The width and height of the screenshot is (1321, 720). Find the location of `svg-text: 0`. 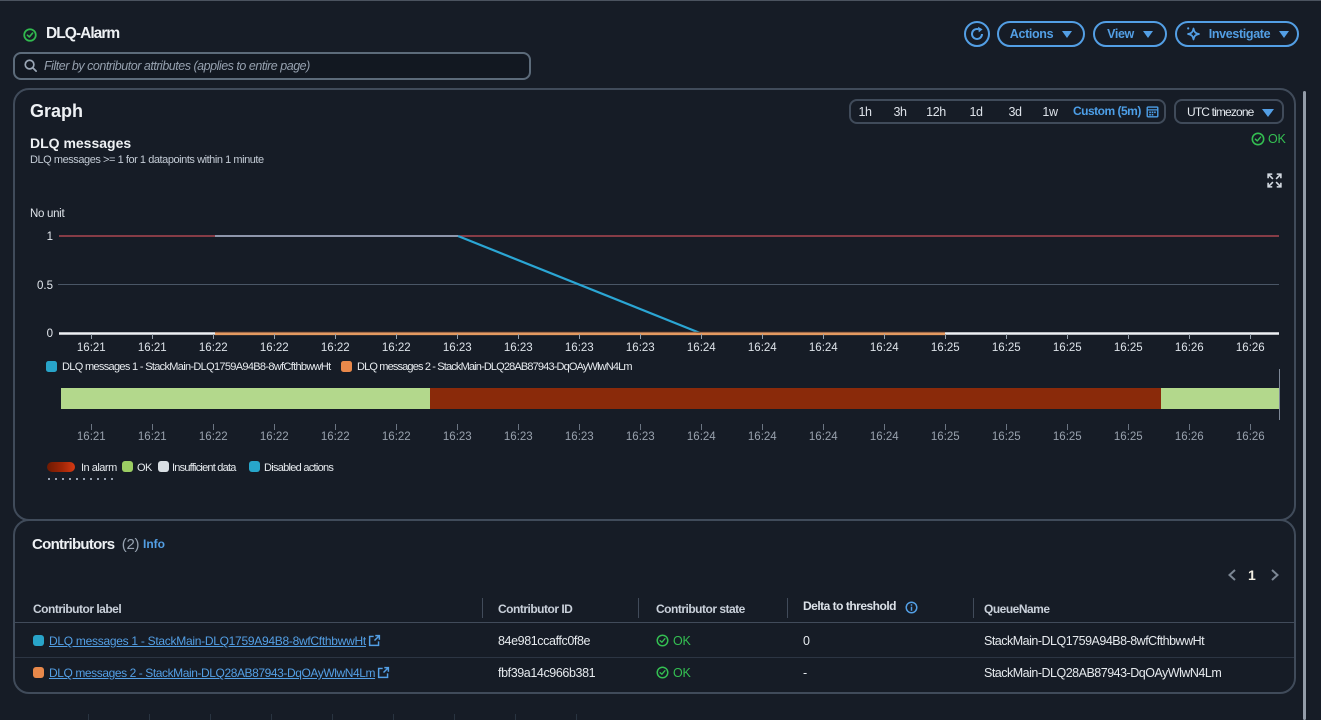

svg-text: 0 is located at coordinates (50, 334).